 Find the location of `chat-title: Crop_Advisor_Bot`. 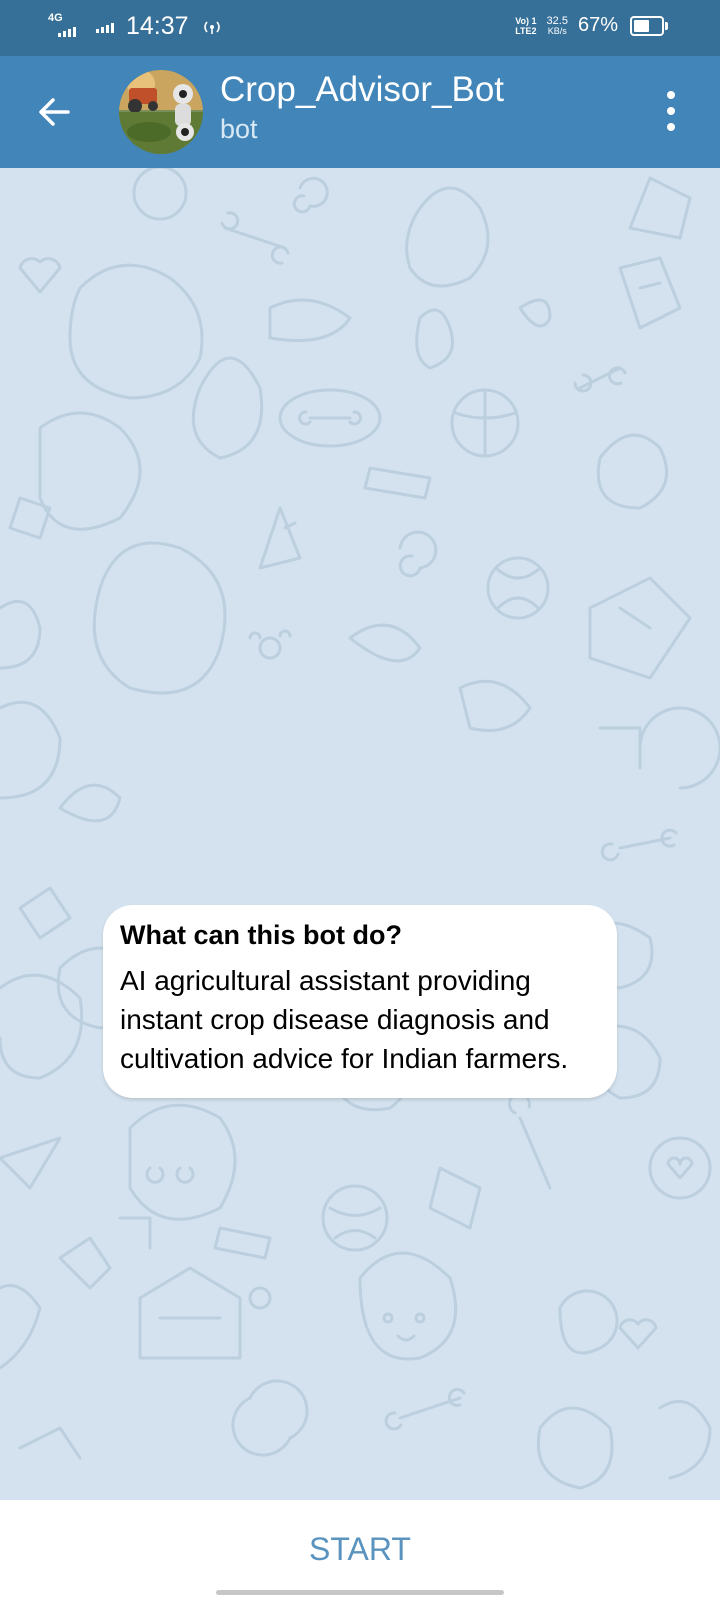

chat-title: Crop_Advisor_Bot is located at coordinates (362, 90).